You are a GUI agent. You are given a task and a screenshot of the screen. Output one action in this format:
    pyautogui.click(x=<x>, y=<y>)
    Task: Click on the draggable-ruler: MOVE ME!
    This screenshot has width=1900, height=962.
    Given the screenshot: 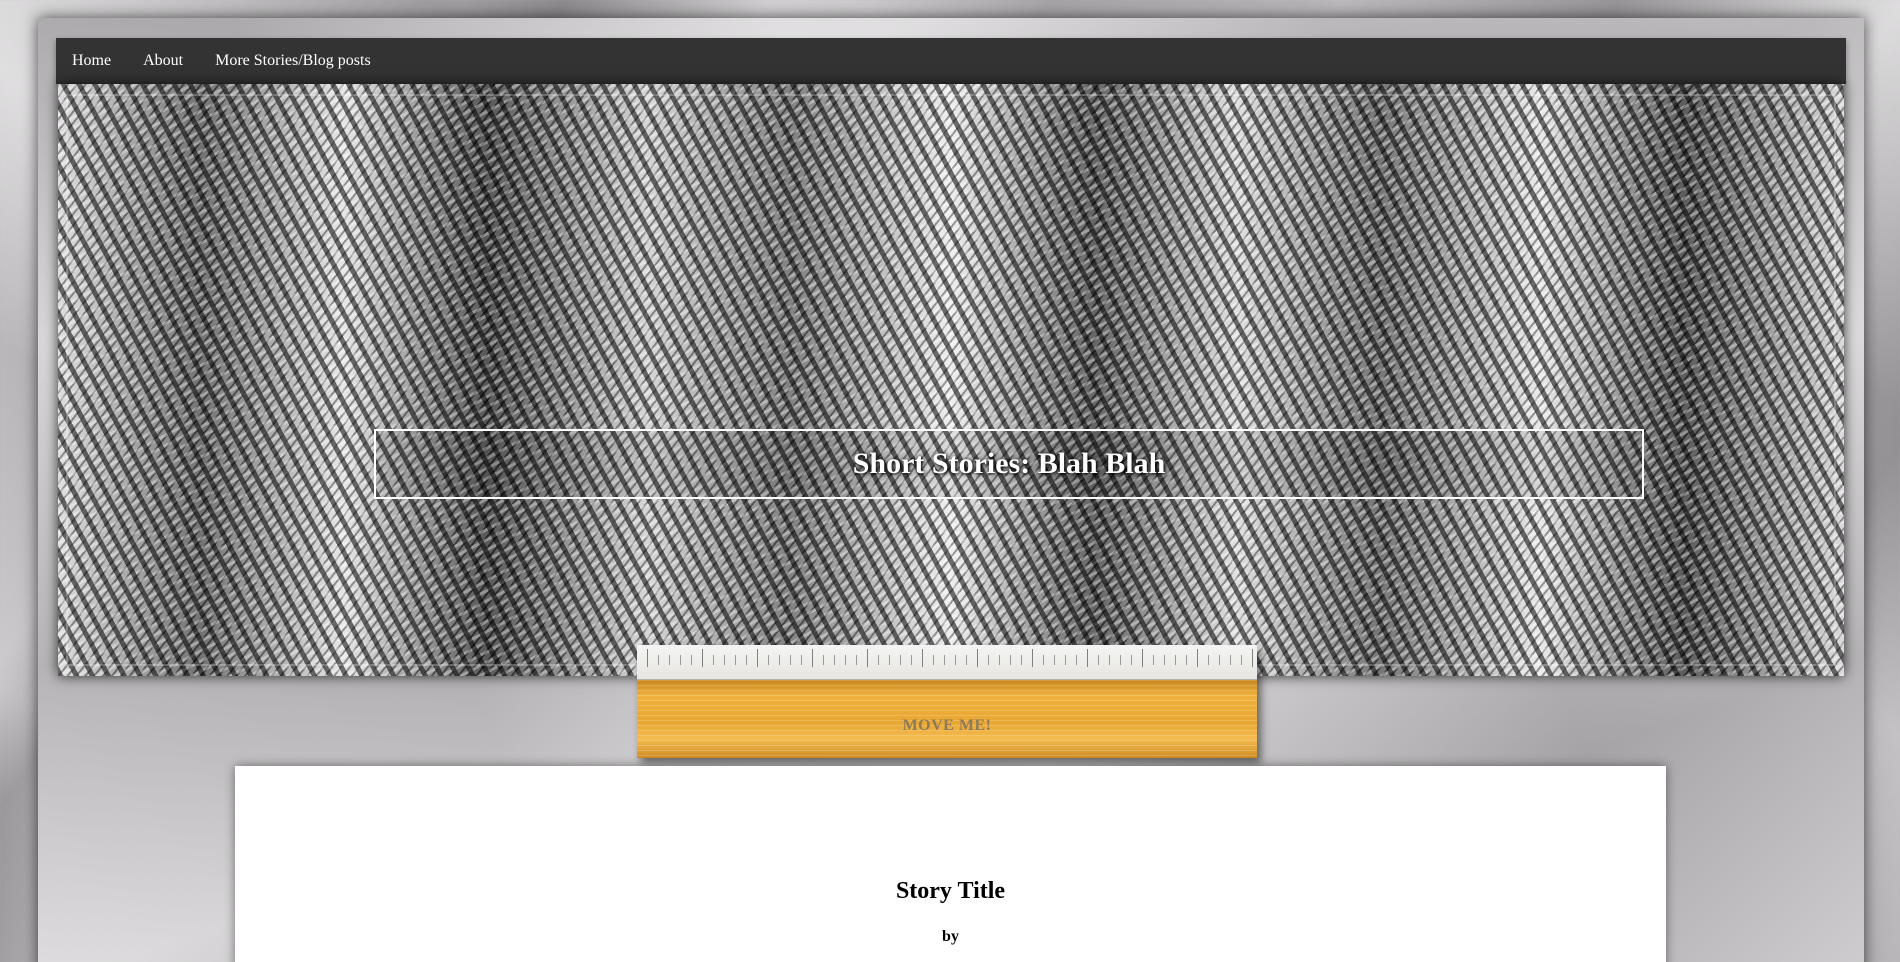 What is the action you would take?
    pyautogui.click(x=947, y=701)
    